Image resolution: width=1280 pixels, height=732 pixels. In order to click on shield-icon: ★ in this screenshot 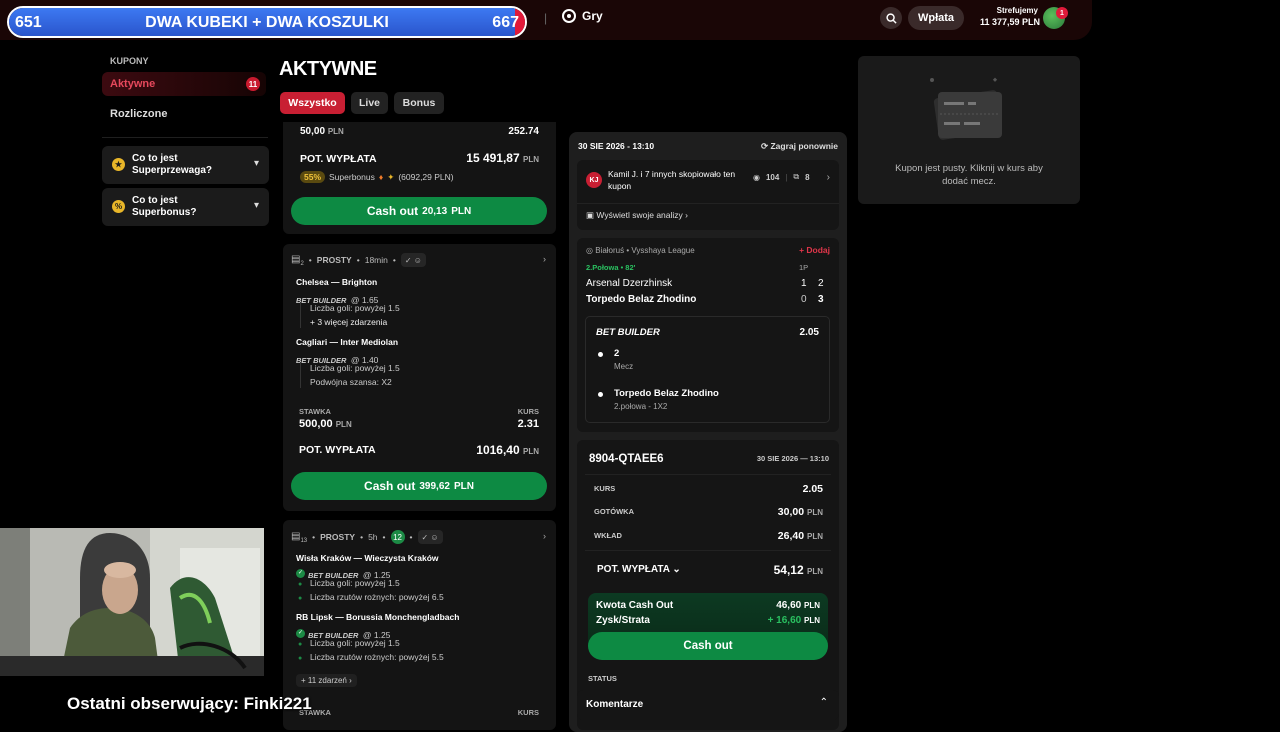, I will do `click(118, 164)`.